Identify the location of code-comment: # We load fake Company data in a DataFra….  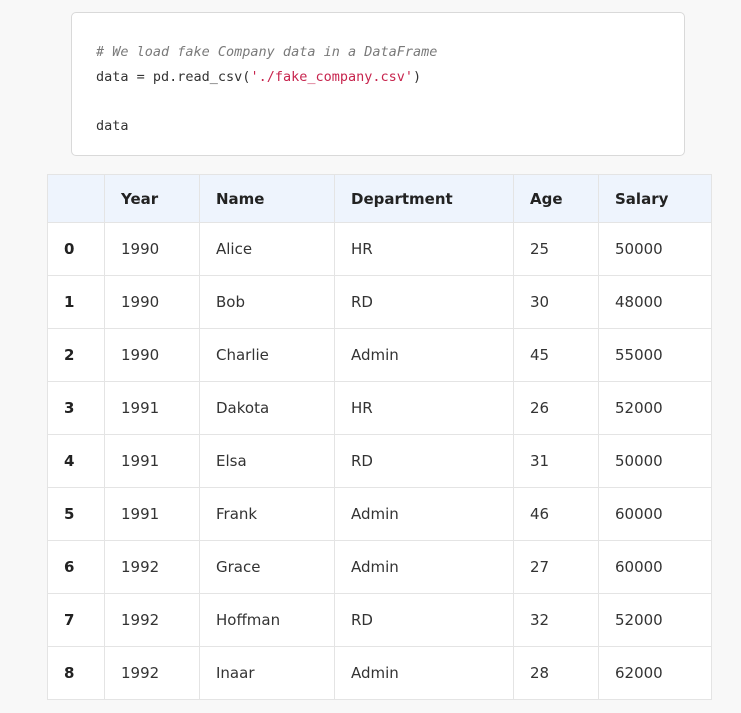
(267, 52).